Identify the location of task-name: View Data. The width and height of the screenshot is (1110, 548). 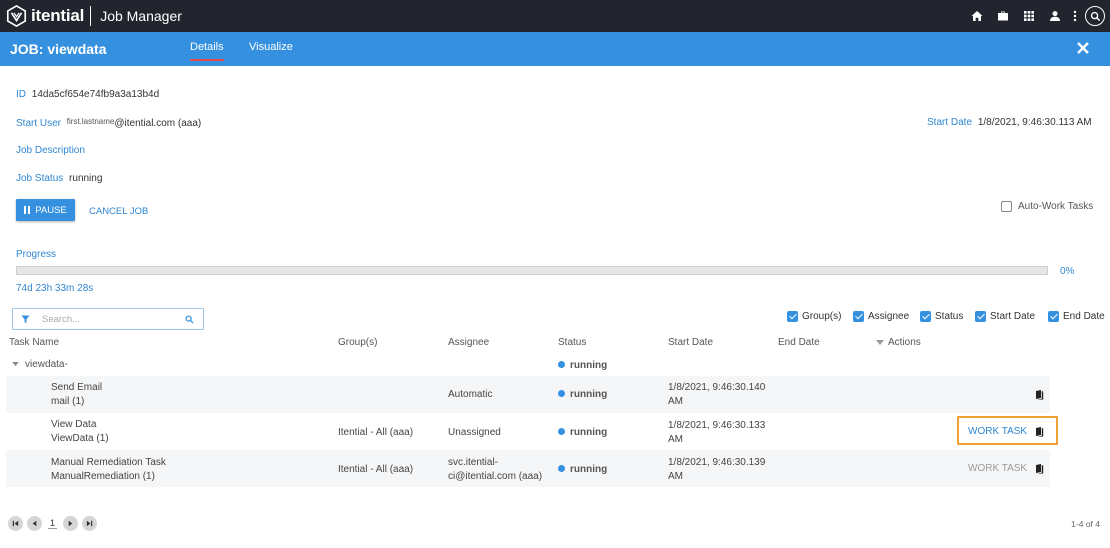
(74, 424).